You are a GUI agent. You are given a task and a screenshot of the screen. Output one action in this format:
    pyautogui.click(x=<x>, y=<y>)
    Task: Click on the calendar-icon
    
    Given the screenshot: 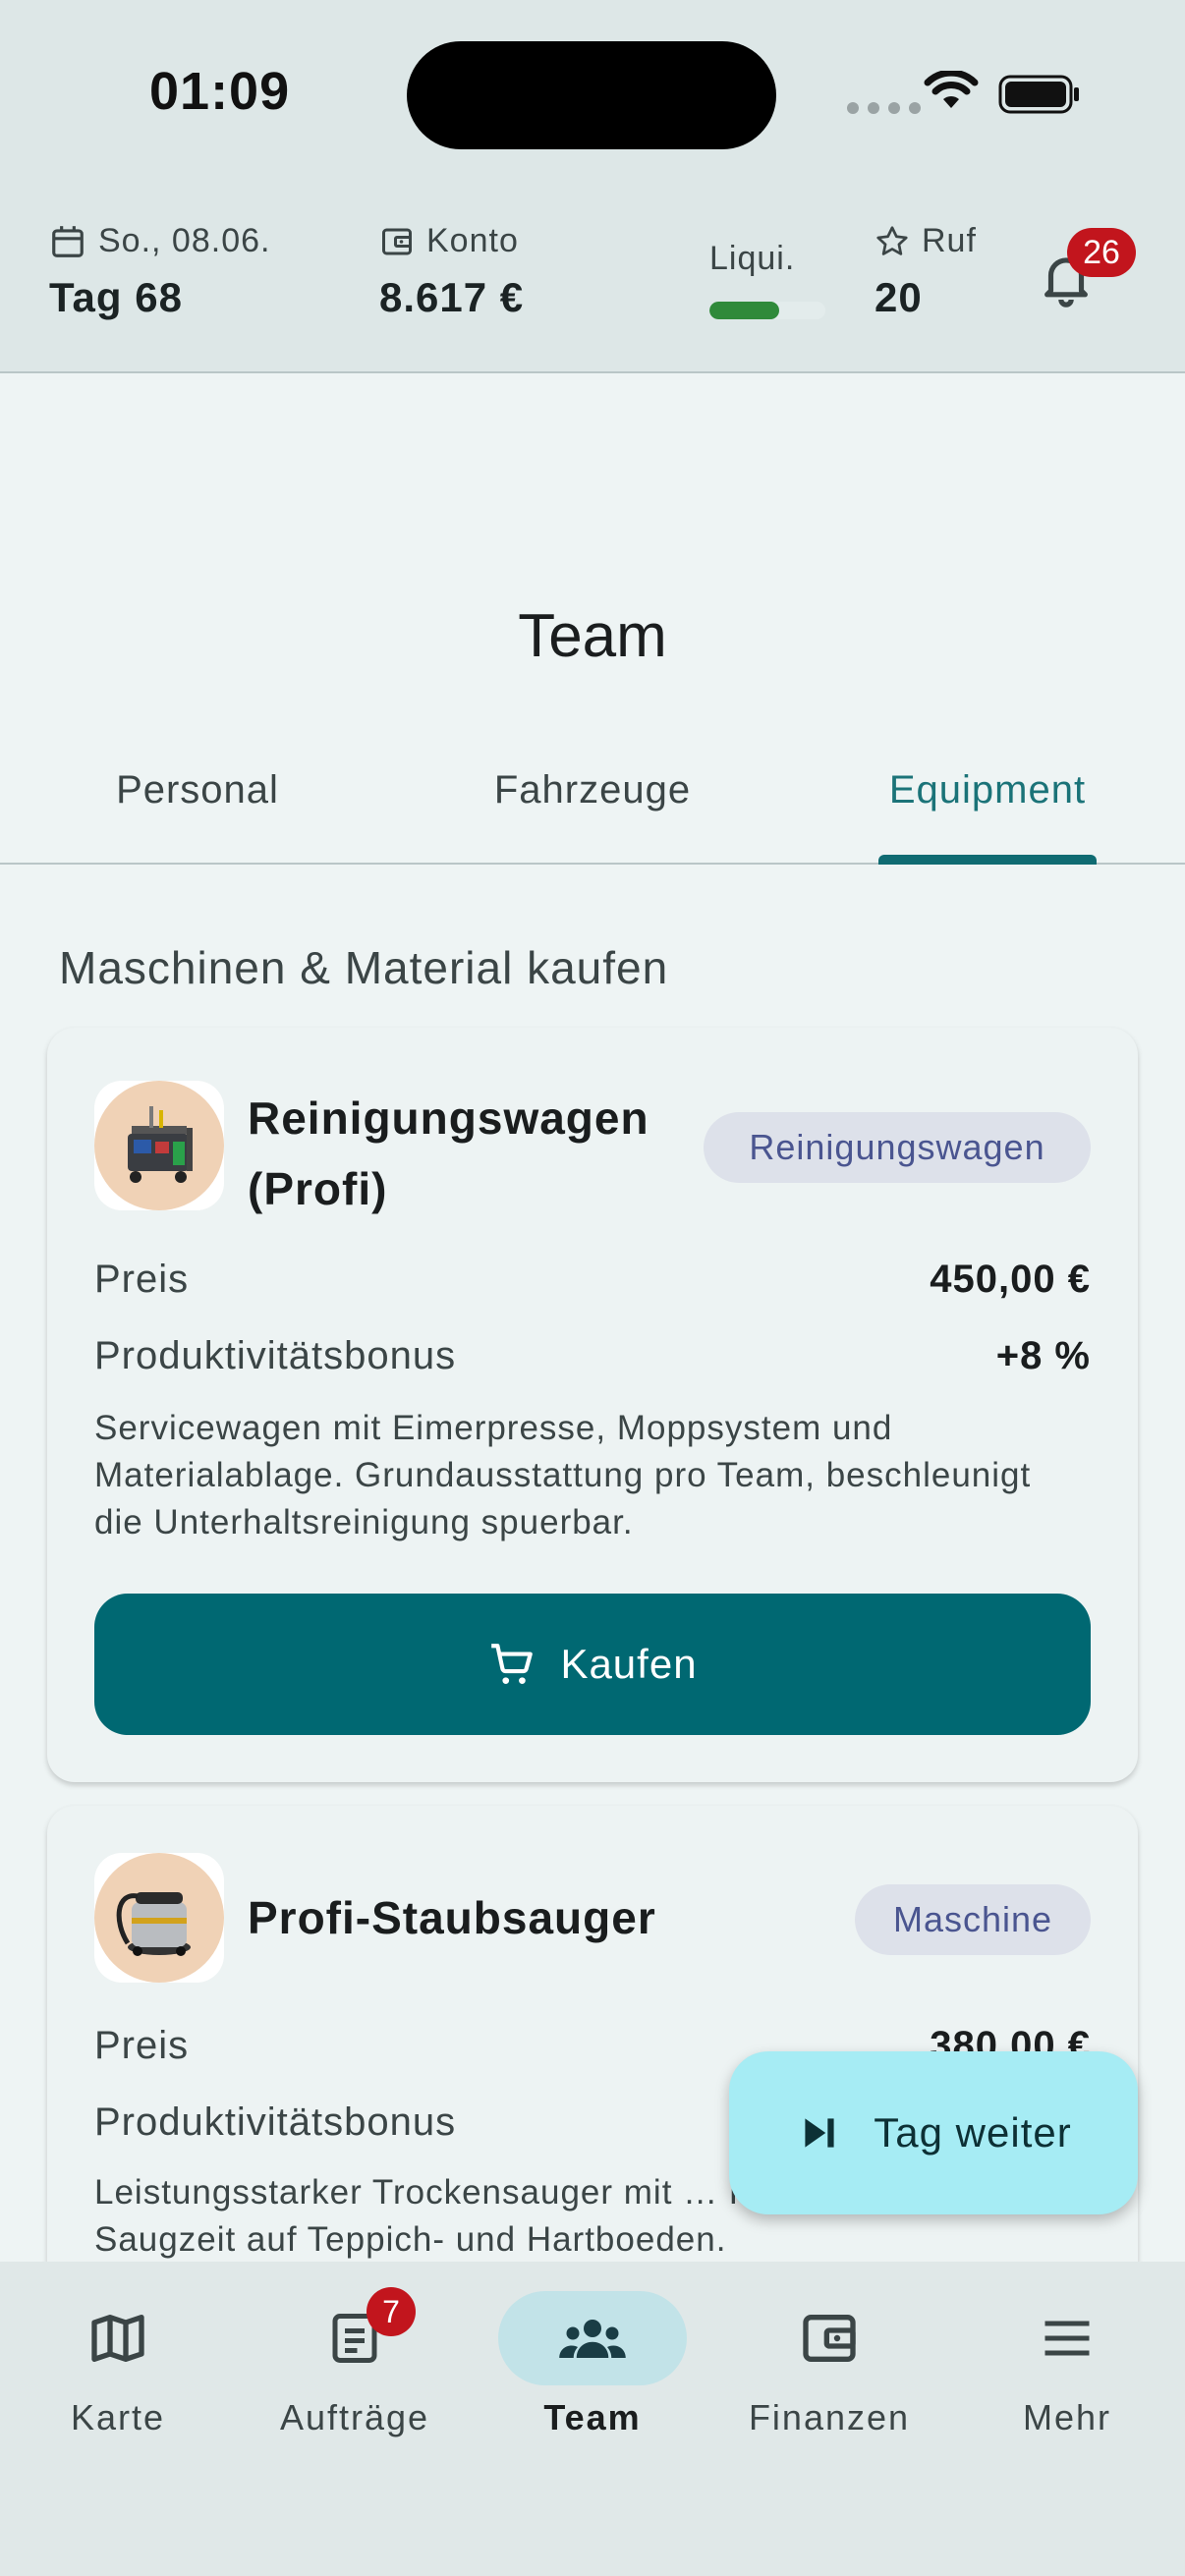 What is the action you would take?
    pyautogui.click(x=68, y=241)
    